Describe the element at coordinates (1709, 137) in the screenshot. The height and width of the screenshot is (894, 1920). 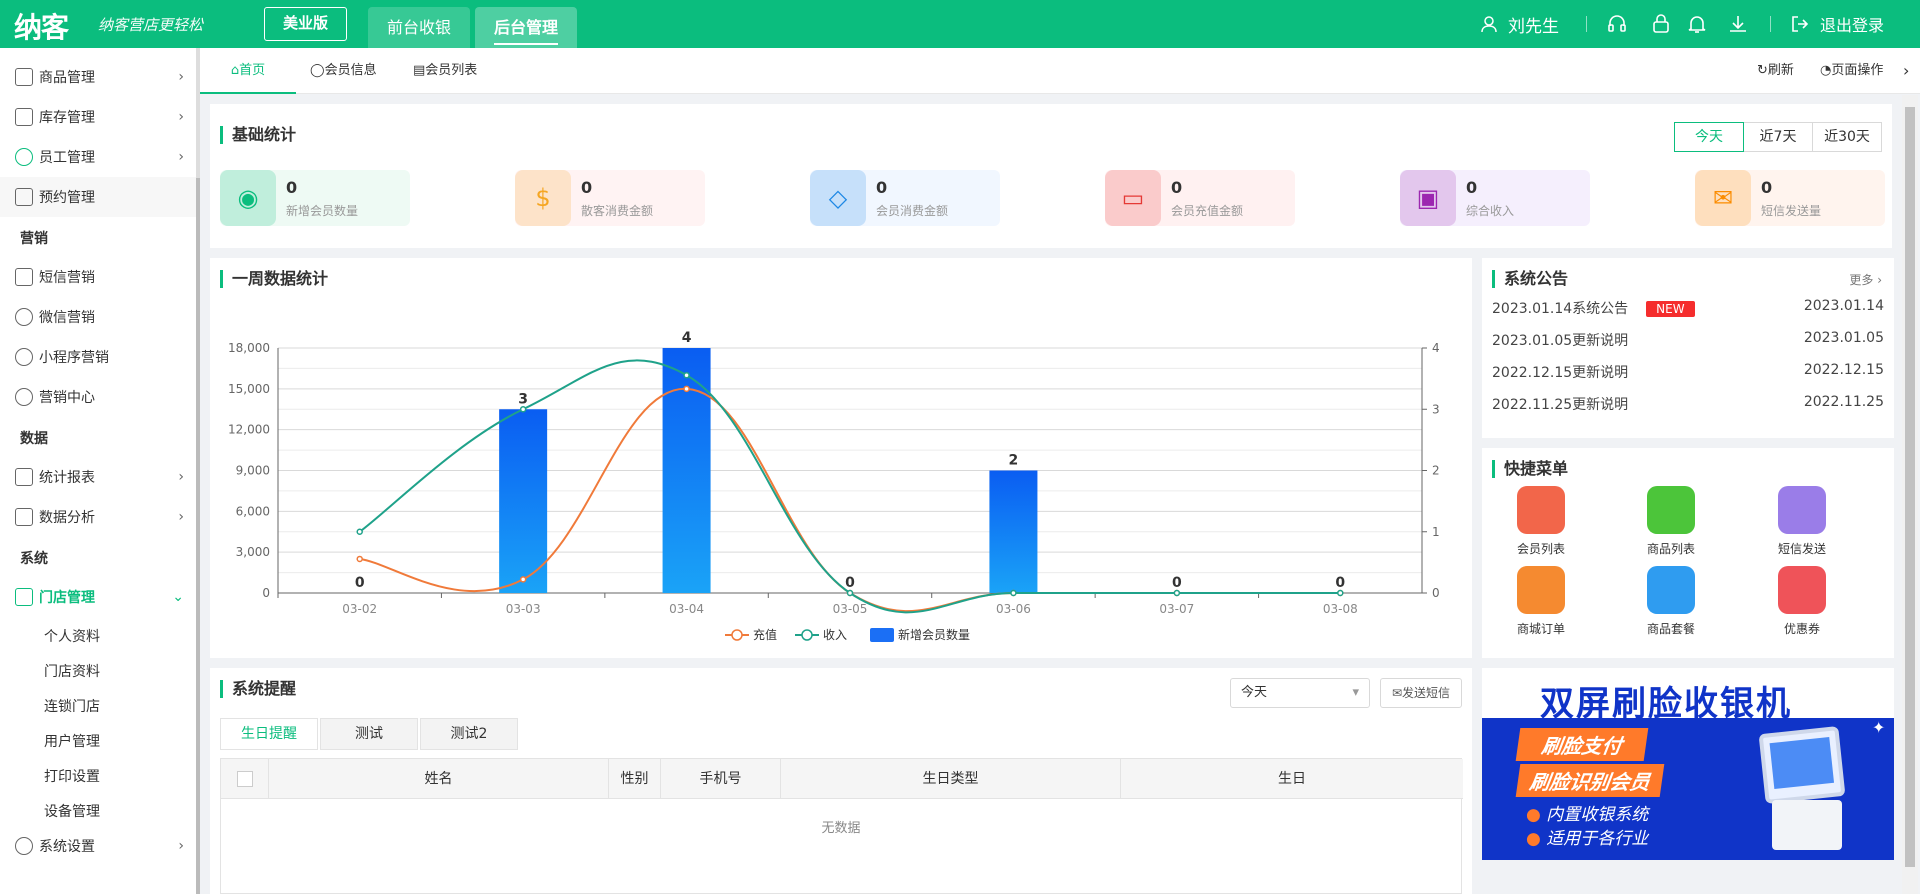
I see `range-today: 今天` at that location.